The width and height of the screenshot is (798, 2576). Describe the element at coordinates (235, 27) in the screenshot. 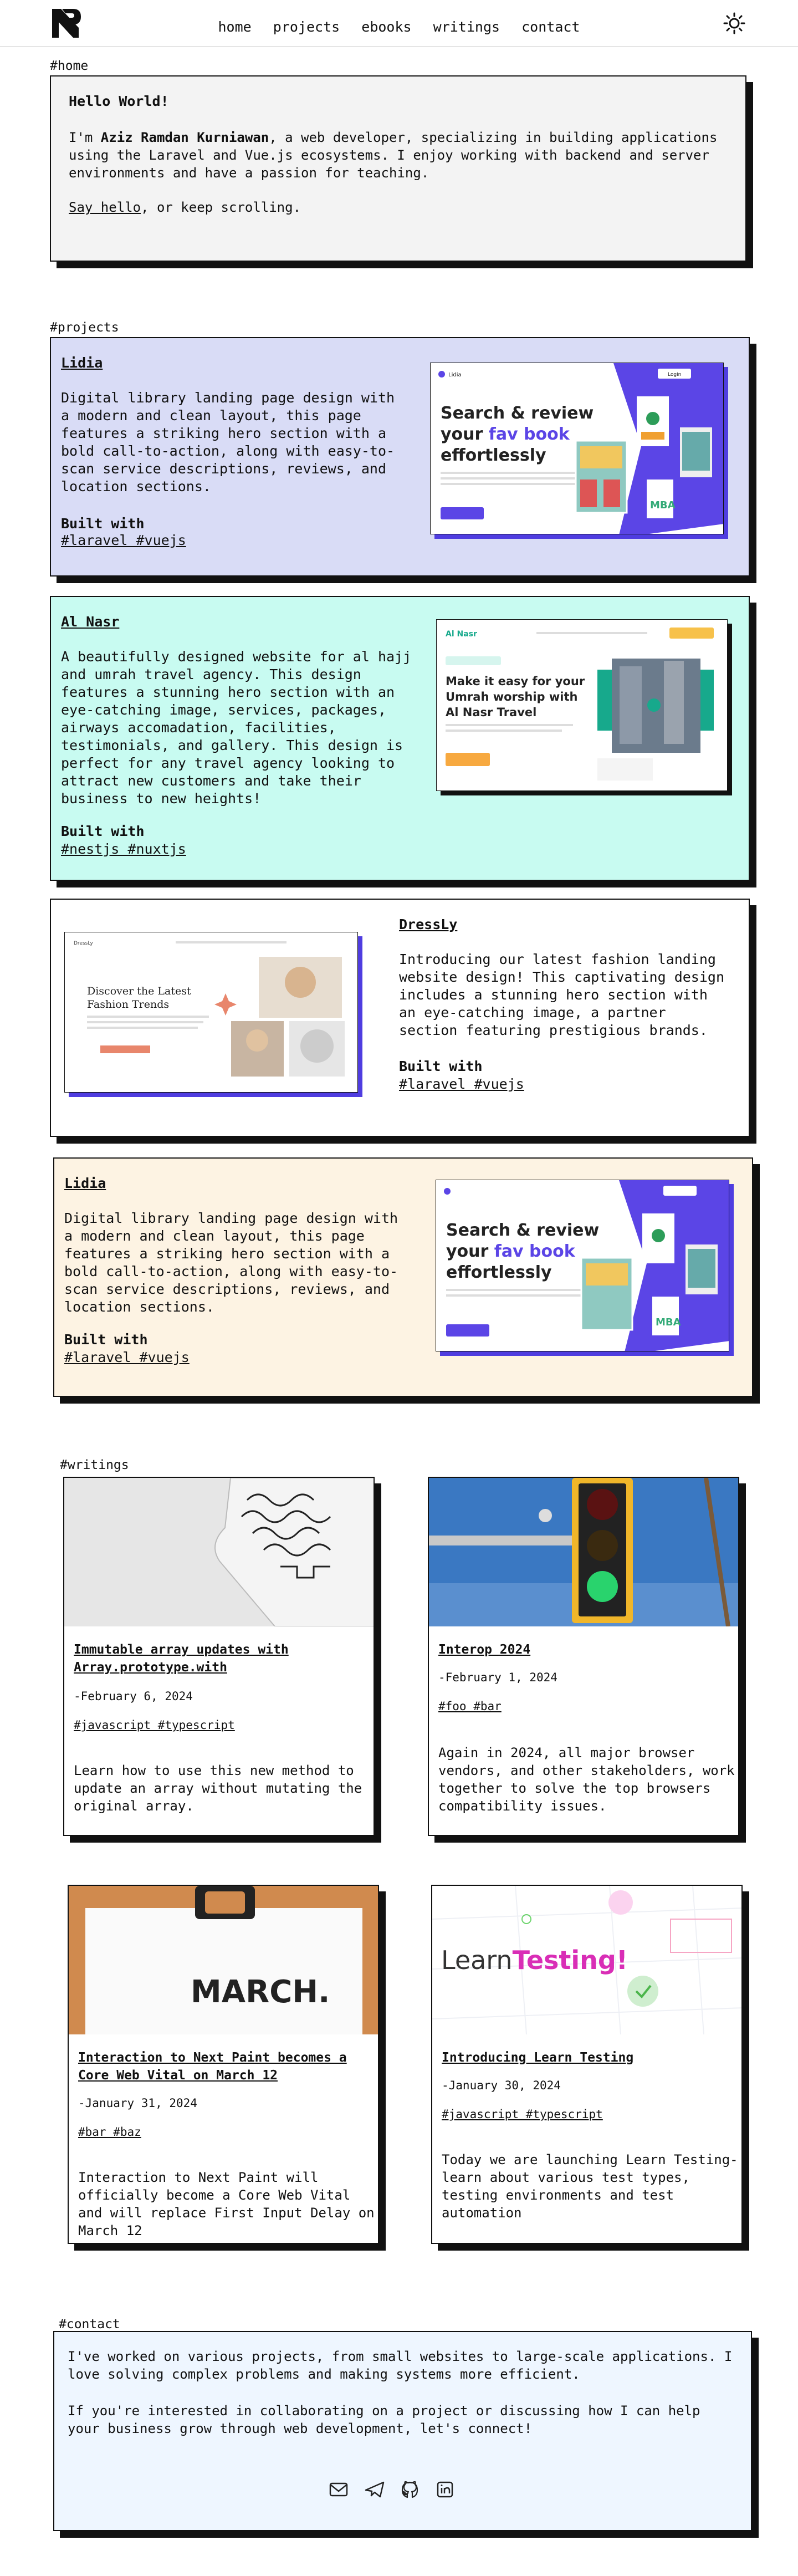

I see `nav-link-home: home` at that location.